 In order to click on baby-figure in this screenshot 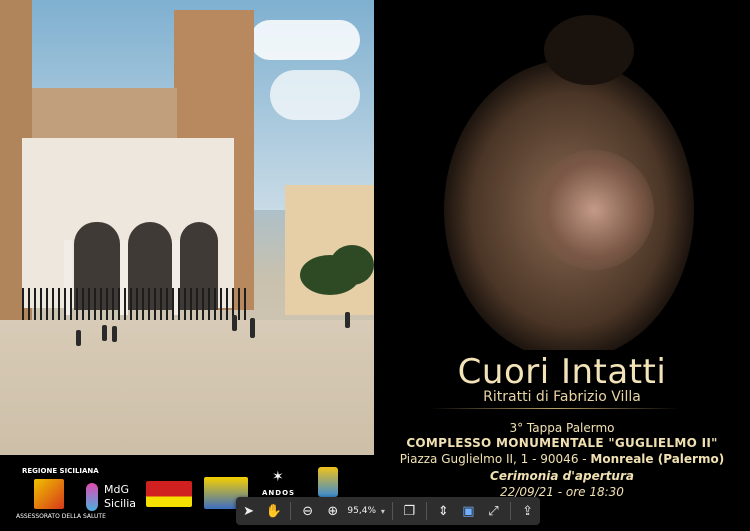, I will do `click(594, 210)`.